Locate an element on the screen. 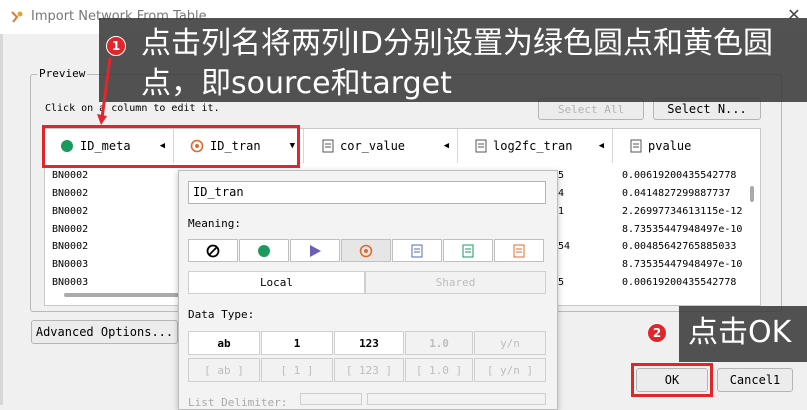 This screenshot has width=807, height=410. type-integer-list-button: [ 1 ] is located at coordinates (297, 370).